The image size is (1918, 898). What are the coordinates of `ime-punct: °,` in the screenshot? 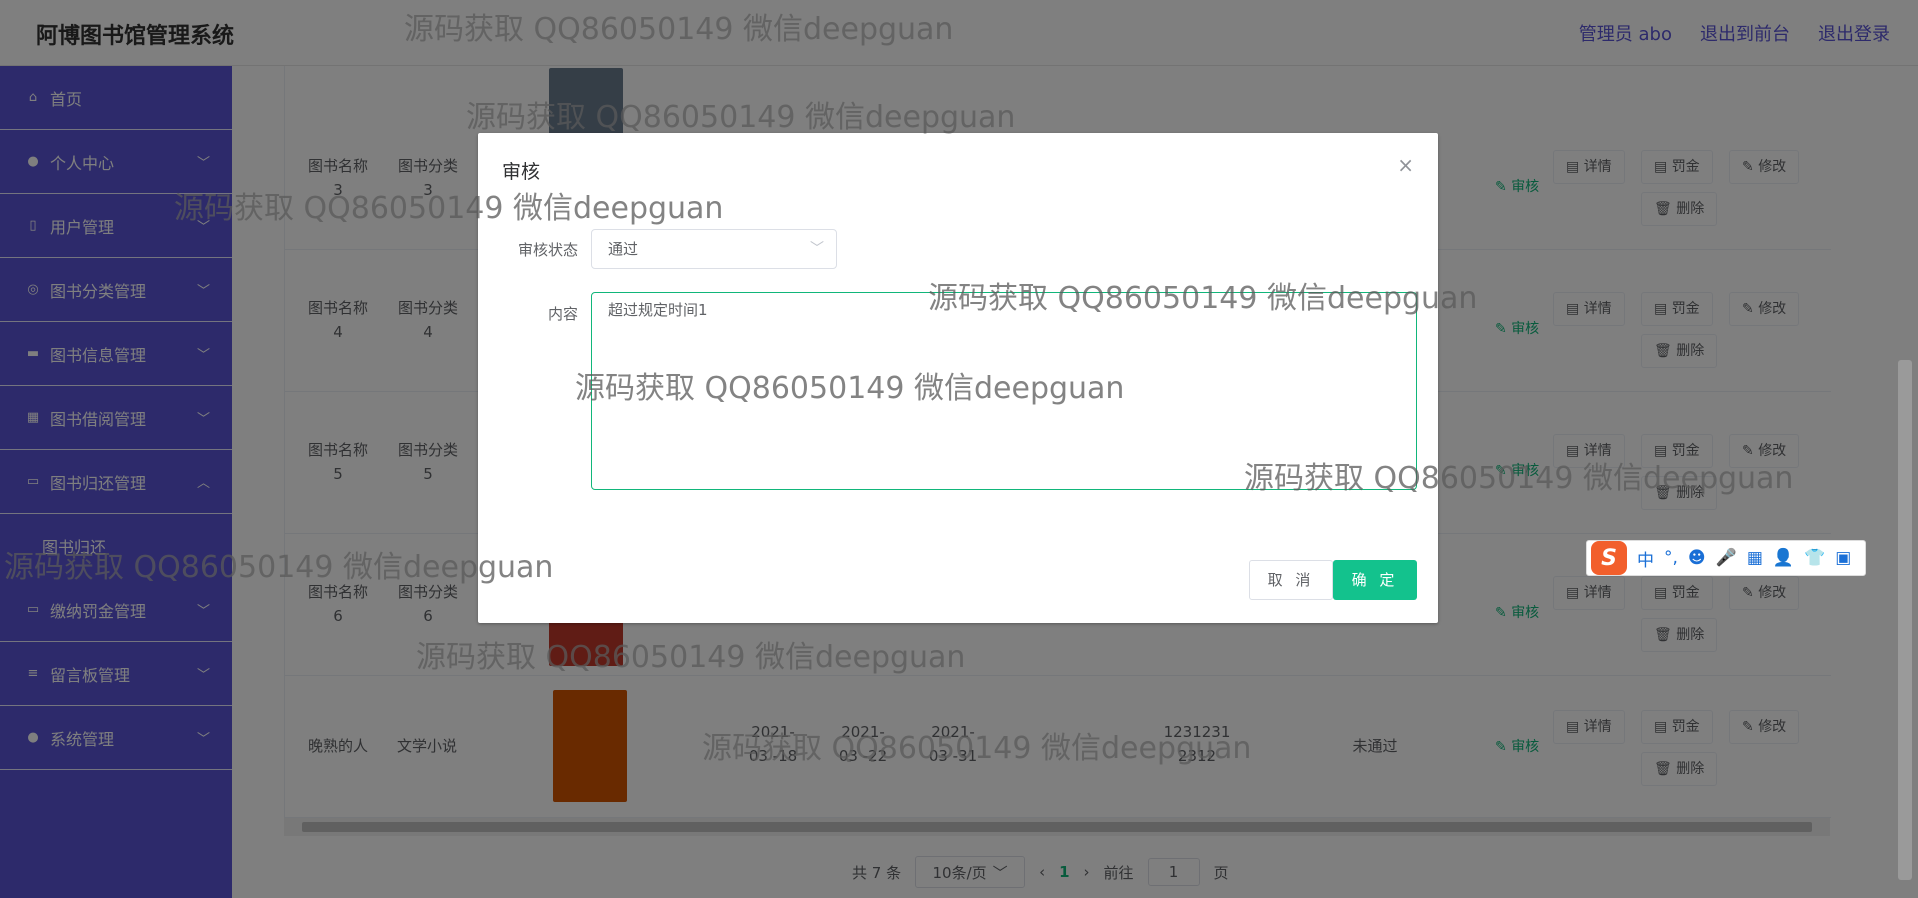 It's located at (1671, 558).